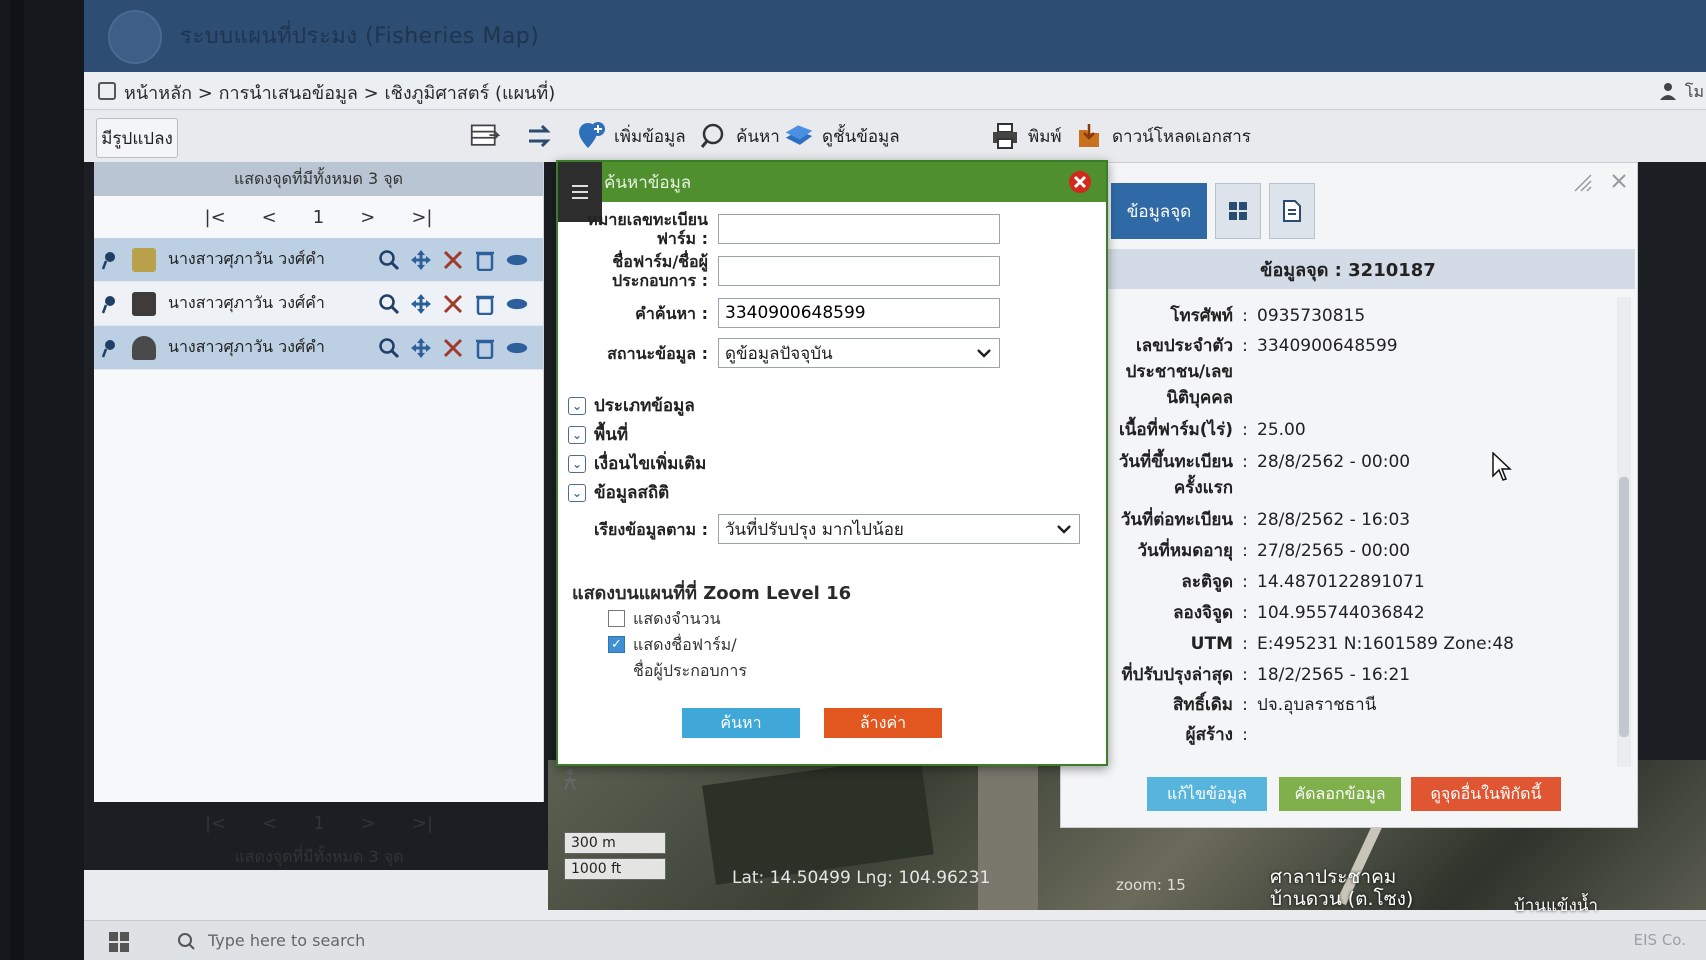 The height and width of the screenshot is (960, 1706). What do you see at coordinates (671, 313) in the screenshot?
I see `keyword-label: คำค้นหา :` at bounding box center [671, 313].